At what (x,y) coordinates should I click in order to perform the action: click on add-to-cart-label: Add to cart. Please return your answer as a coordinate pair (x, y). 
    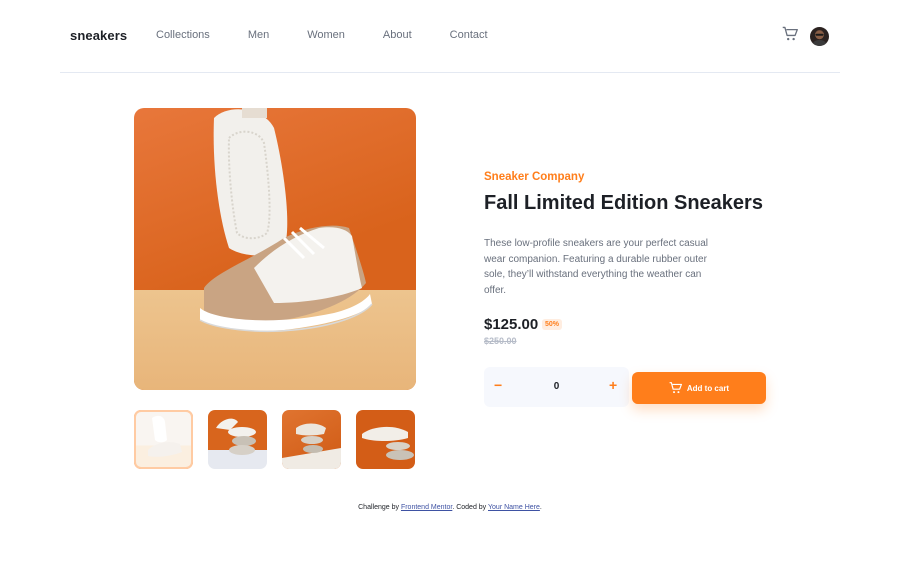
    Looking at the image, I should click on (708, 388).